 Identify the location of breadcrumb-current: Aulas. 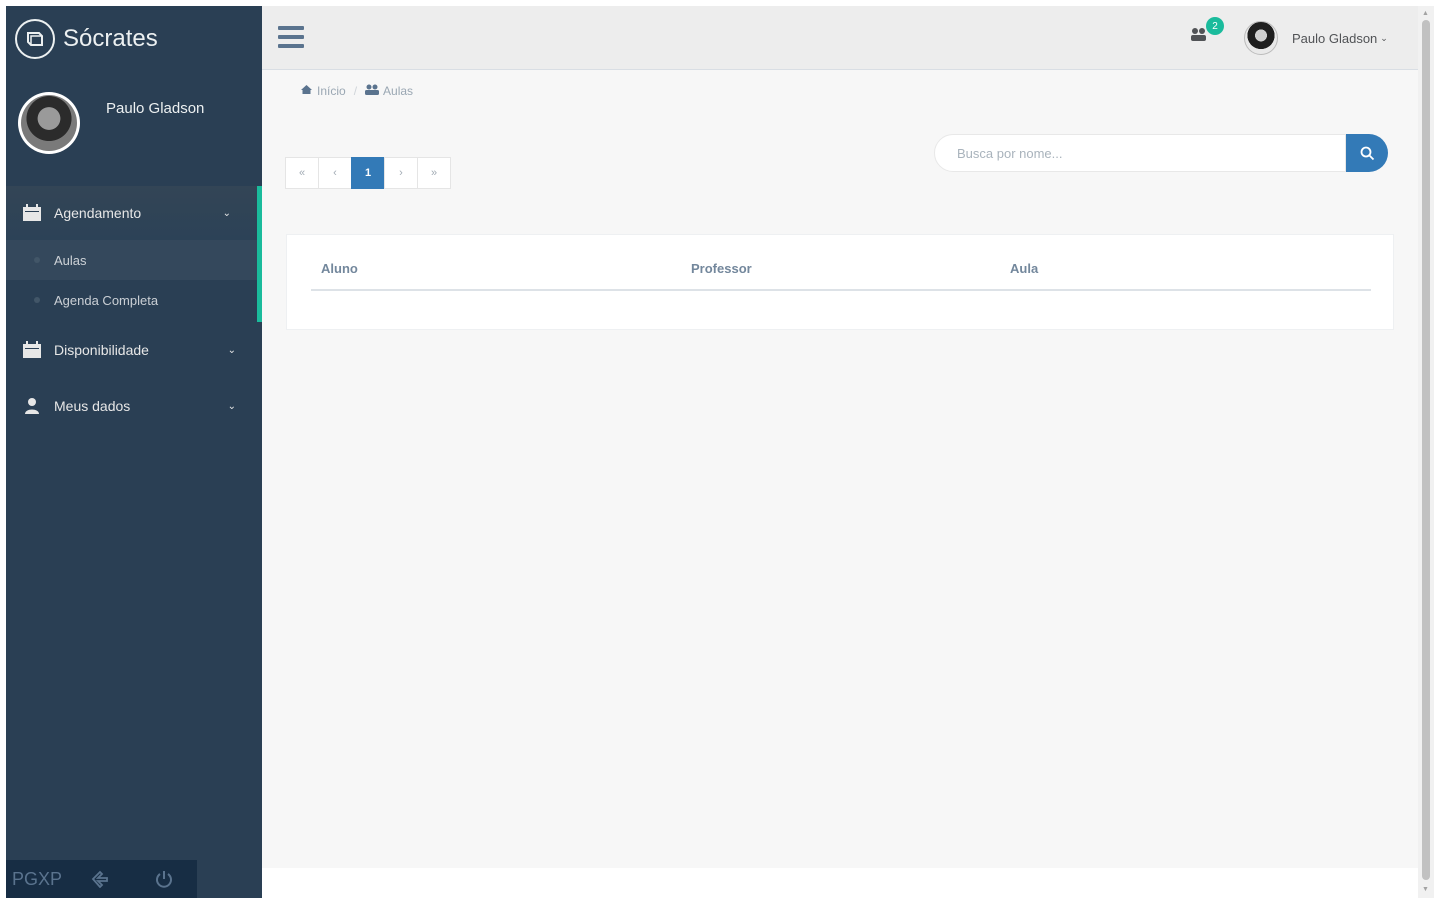
(389, 91).